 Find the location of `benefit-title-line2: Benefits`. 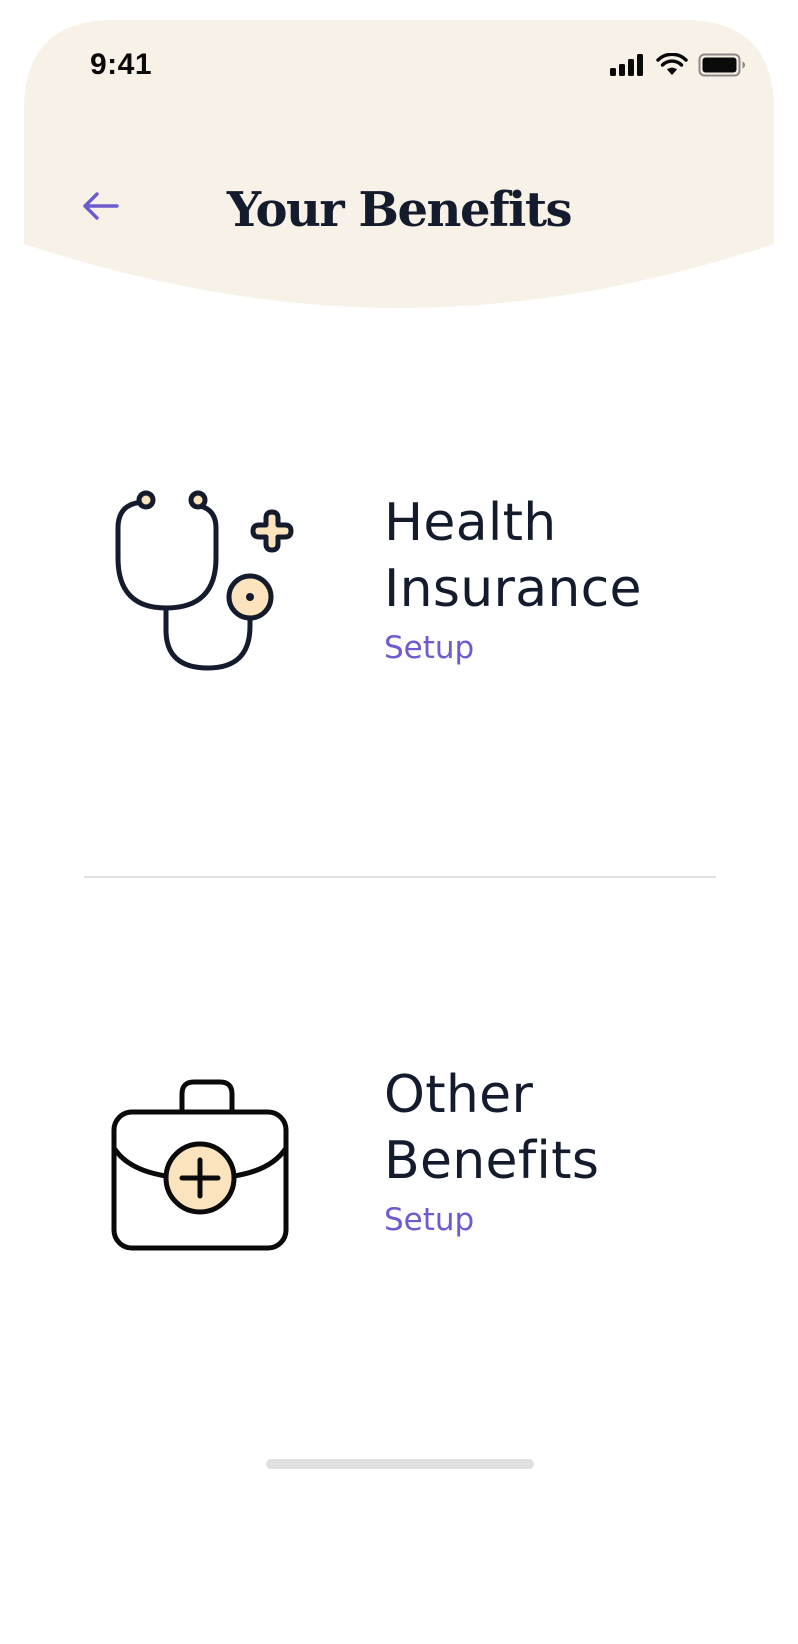

benefit-title-line2: Benefits is located at coordinates (492, 1161).